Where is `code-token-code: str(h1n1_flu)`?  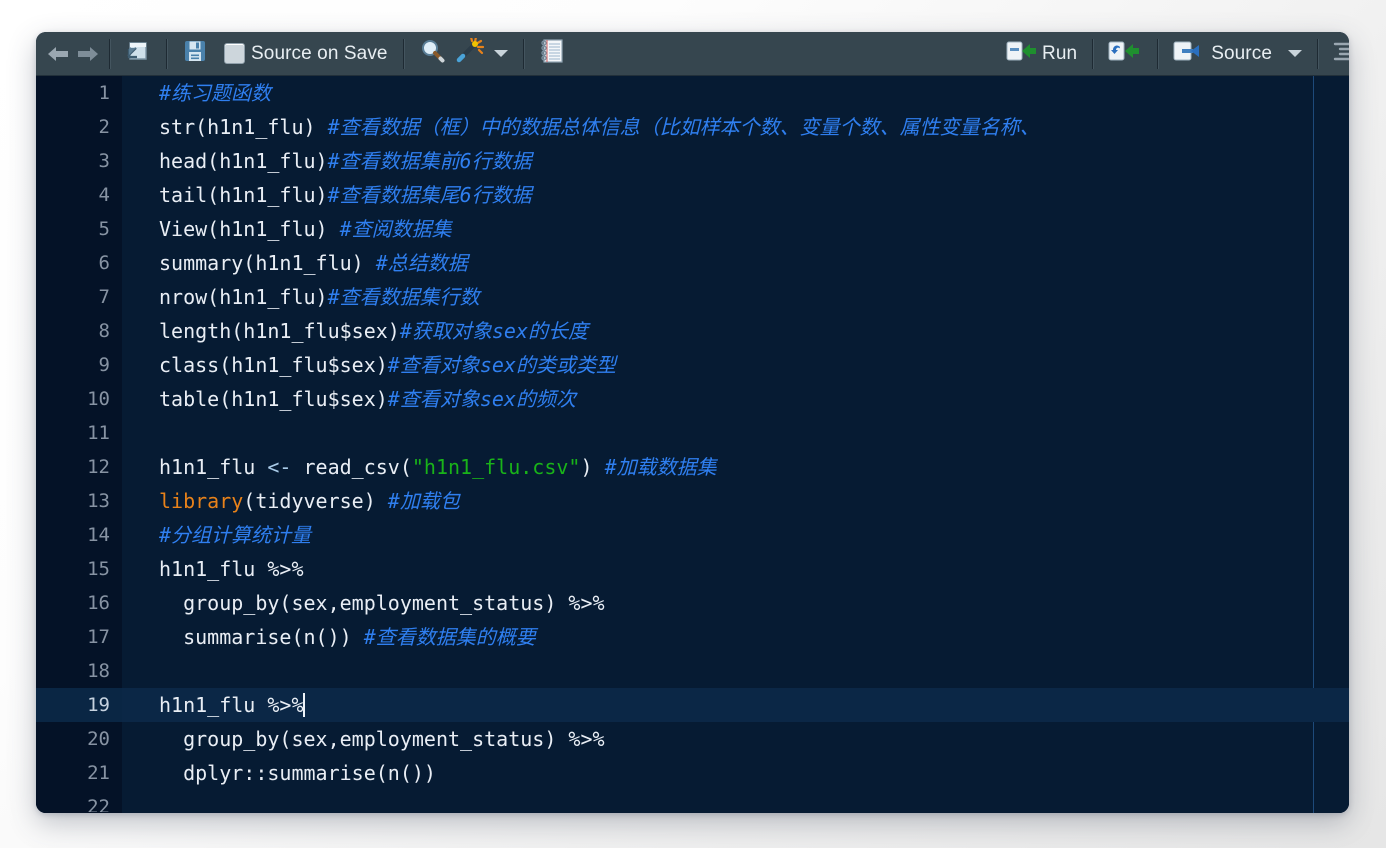
code-token-code: str(h1n1_flu) is located at coordinates (243, 127).